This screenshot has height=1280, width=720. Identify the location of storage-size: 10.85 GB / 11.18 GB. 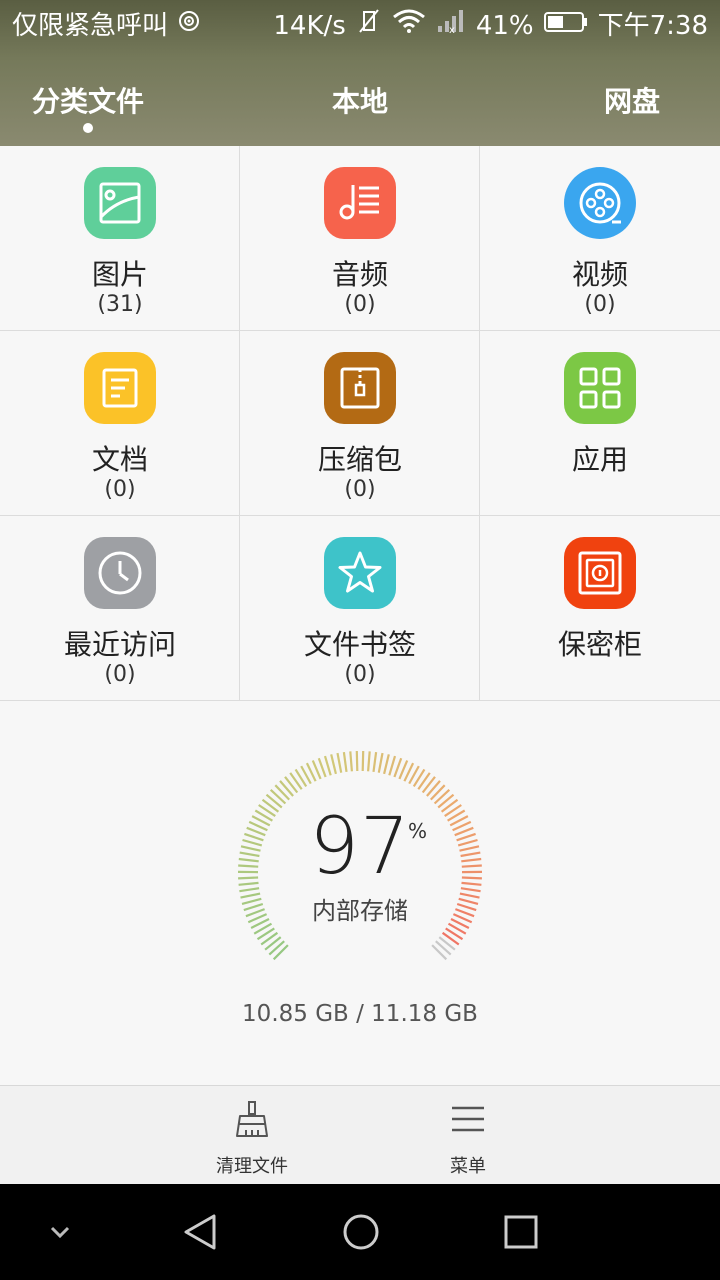
(360, 1014).